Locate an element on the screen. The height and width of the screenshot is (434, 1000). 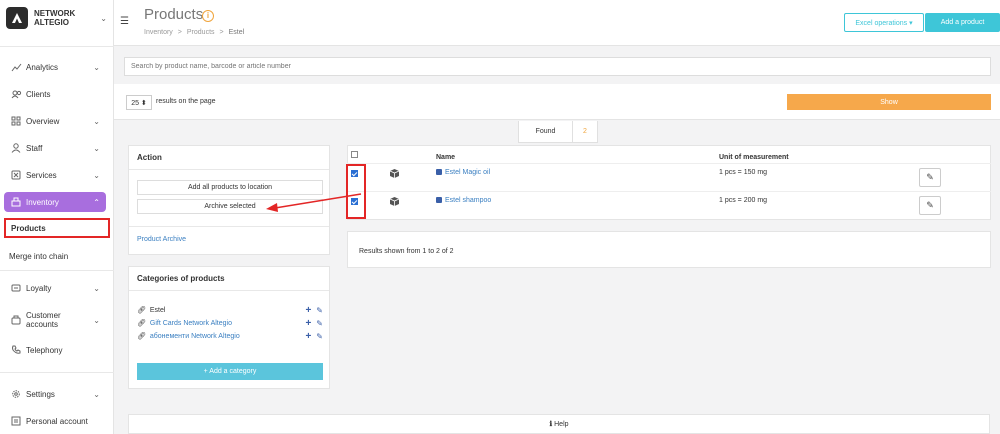
annotation-arrow is located at coordinates (314, 202).